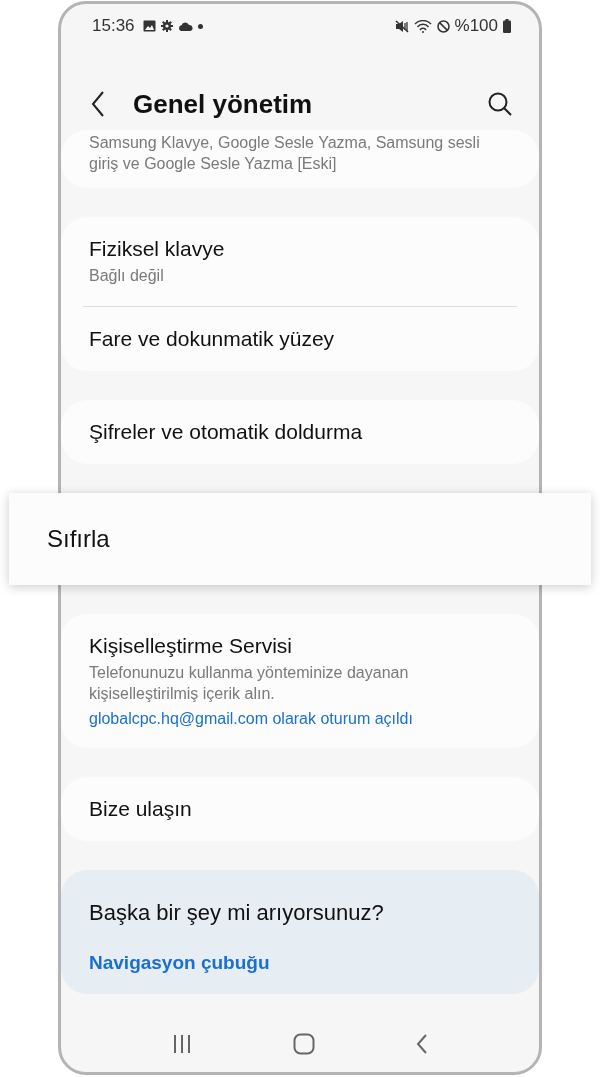 The height and width of the screenshot is (1077, 600). I want to click on item-title: Kişiselleştirme Servisi, so click(191, 646).